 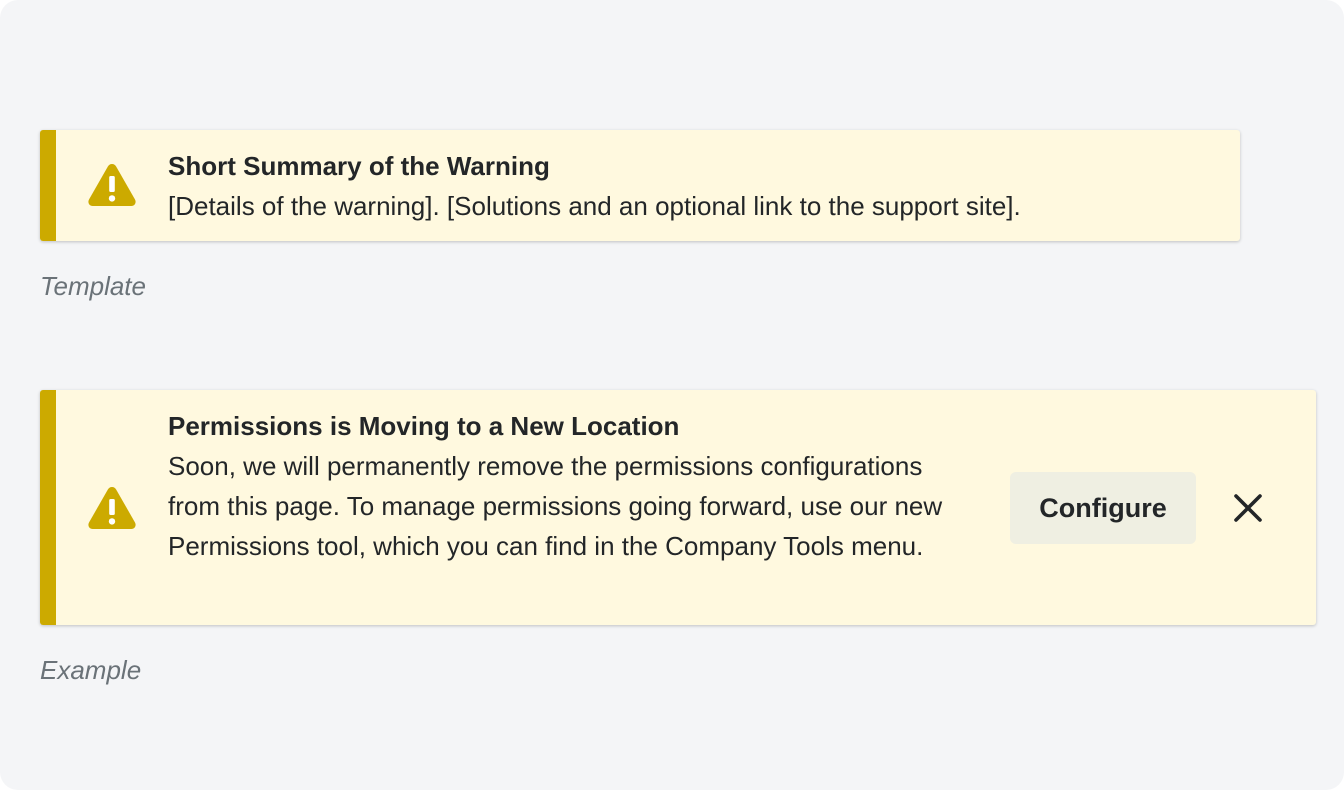 I want to click on close-icon, so click(x=1248, y=508).